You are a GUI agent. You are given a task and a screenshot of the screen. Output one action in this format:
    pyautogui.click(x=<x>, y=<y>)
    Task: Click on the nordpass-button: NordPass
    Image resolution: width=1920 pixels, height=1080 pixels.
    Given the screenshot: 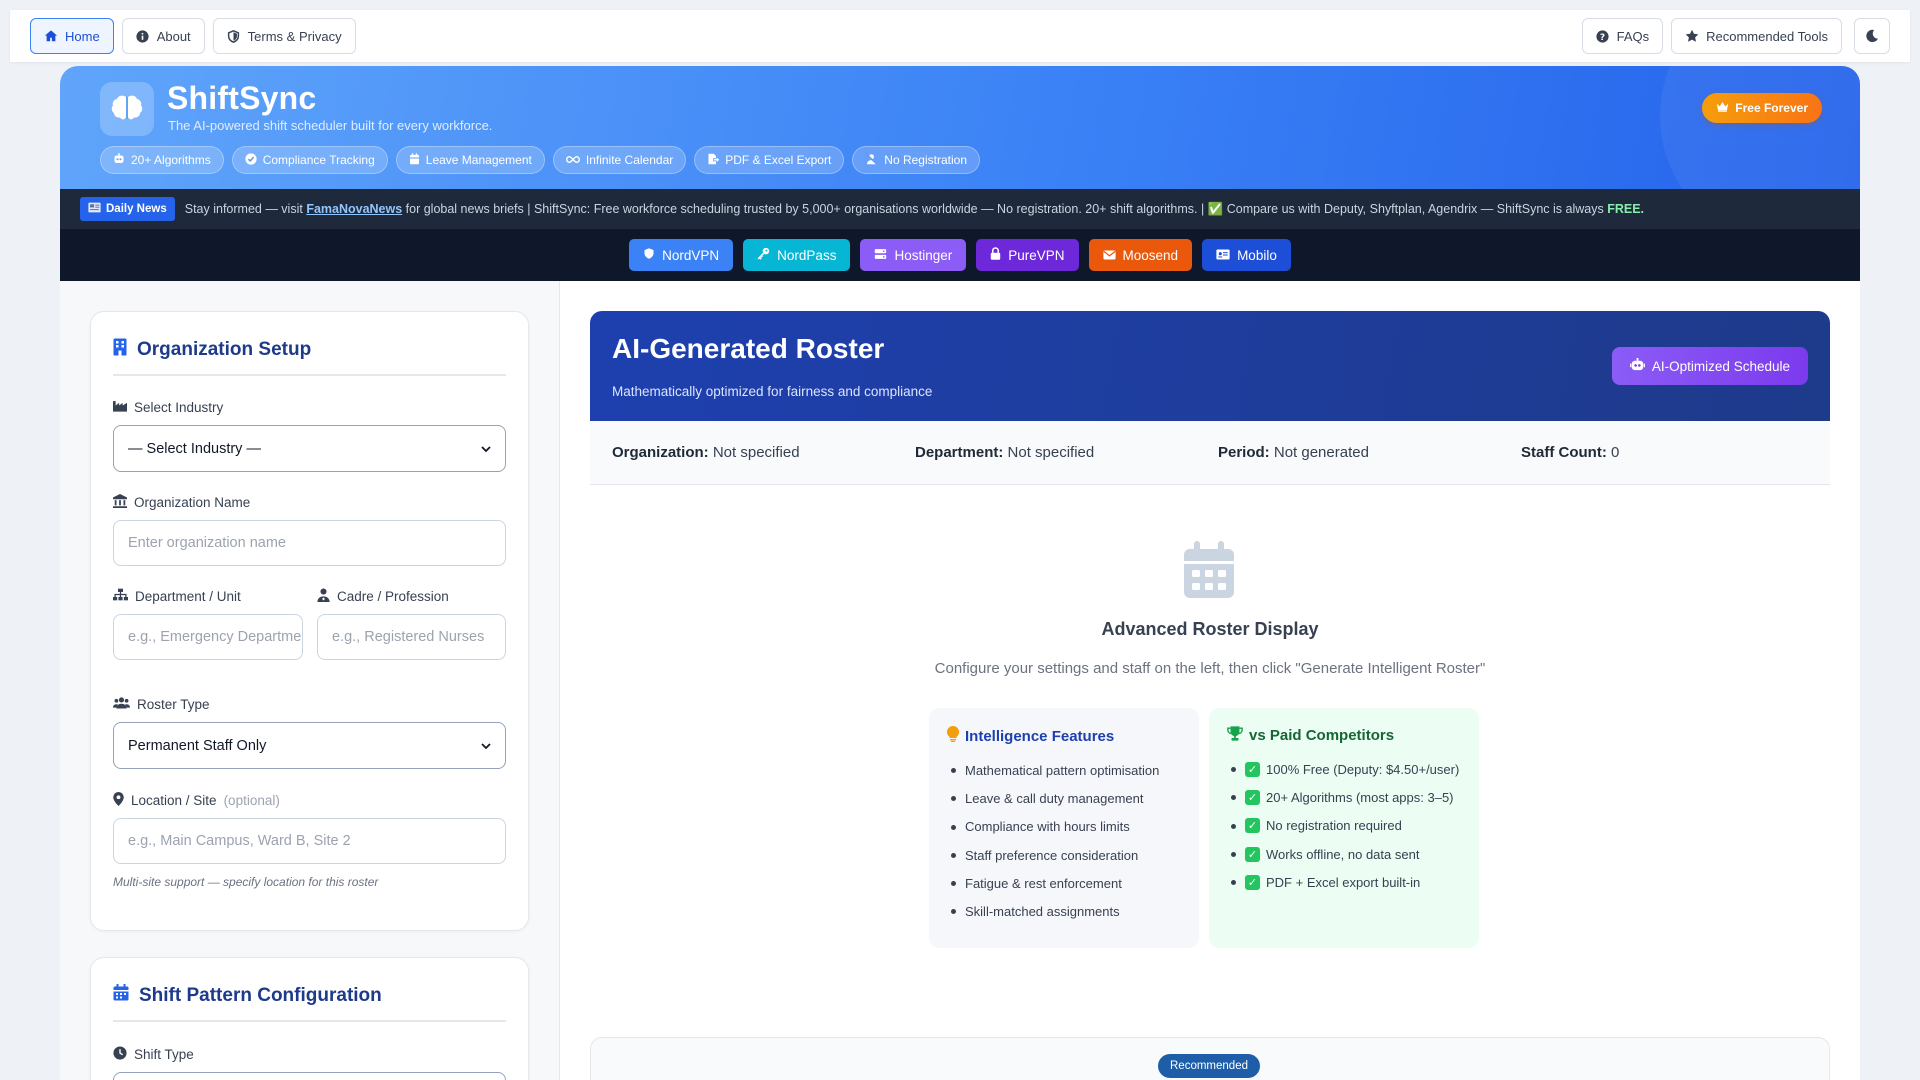 What is the action you would take?
    pyautogui.click(x=797, y=255)
    